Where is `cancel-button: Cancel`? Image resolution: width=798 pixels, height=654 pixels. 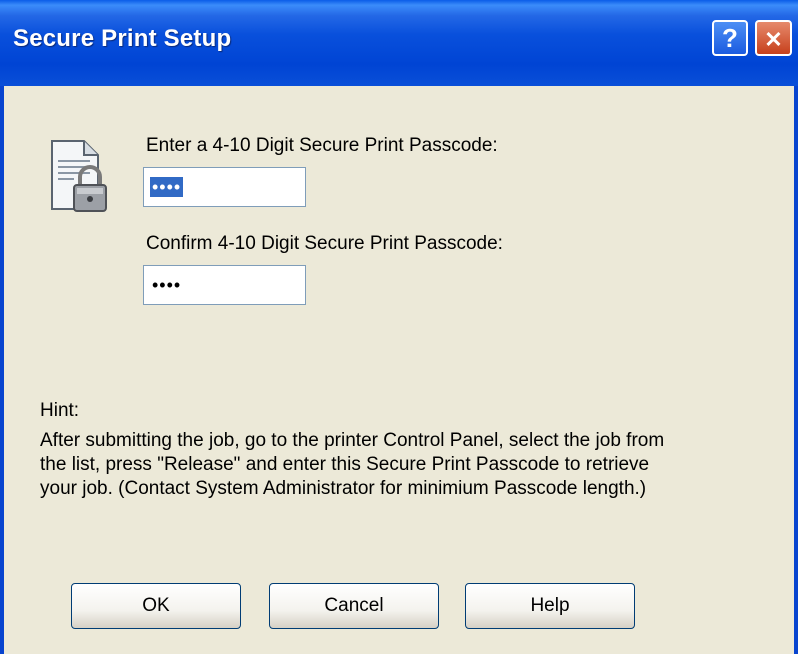 cancel-button: Cancel is located at coordinates (354, 606).